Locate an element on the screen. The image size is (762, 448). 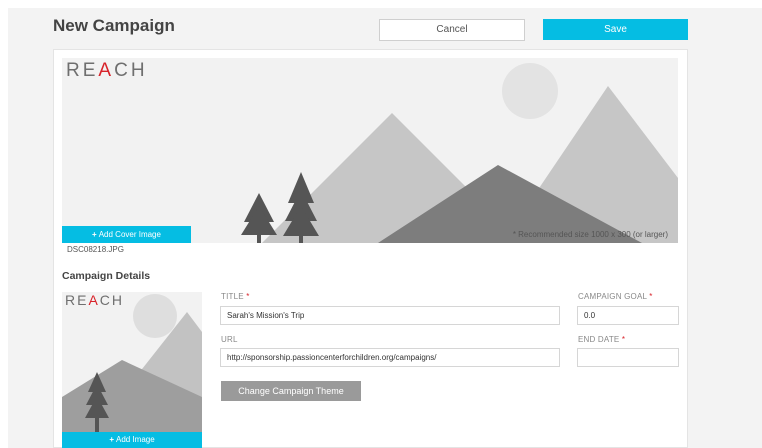
change-theme-button: Change Campaign Theme is located at coordinates (291, 391).